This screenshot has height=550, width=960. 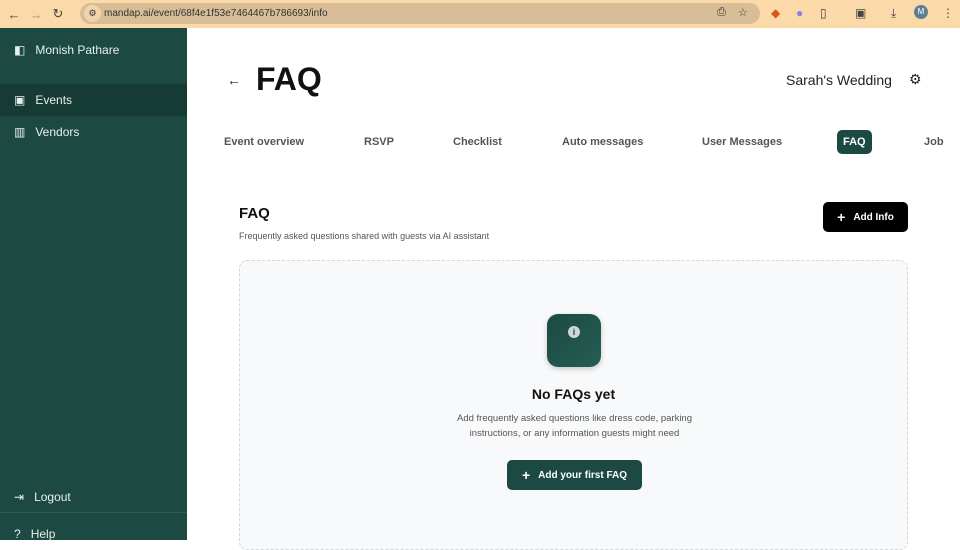 I want to click on tab-event-overview: Event overview, so click(x=264, y=142).